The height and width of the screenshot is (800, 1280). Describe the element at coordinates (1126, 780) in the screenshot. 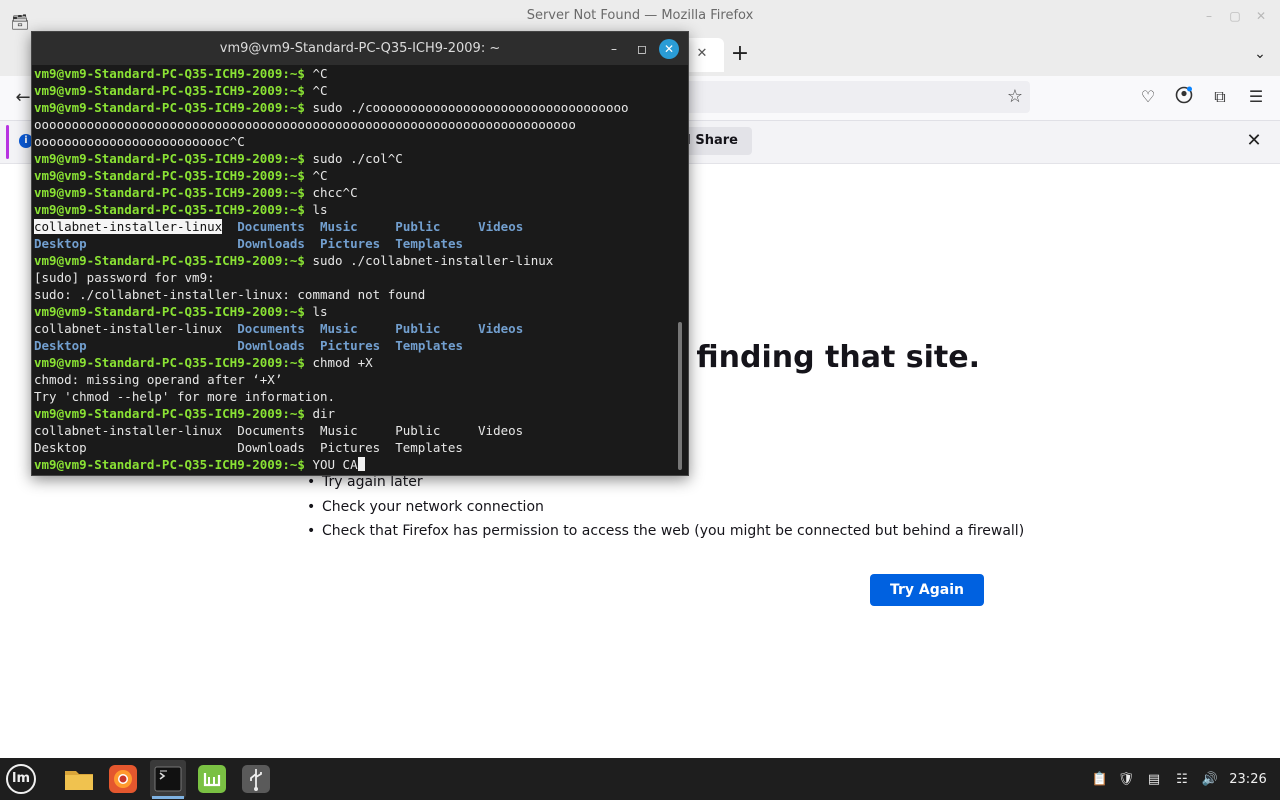

I see `shield-icon: 🛡` at that location.